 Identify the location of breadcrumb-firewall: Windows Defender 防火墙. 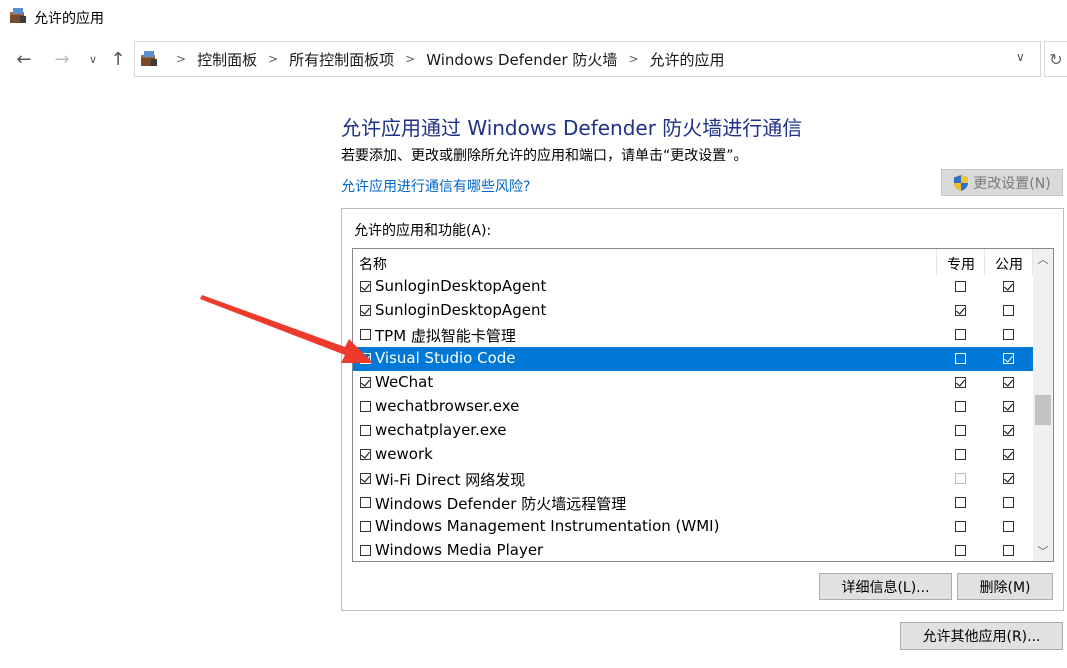
(521, 59).